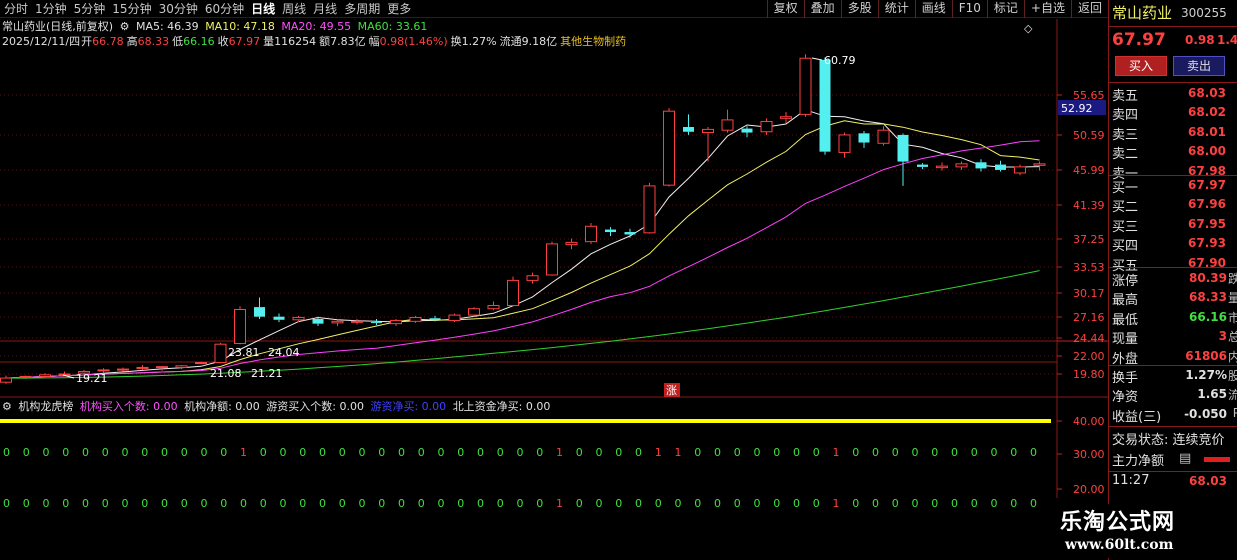  I want to click on amp-value: 0.98(1.46%), so click(413, 41).